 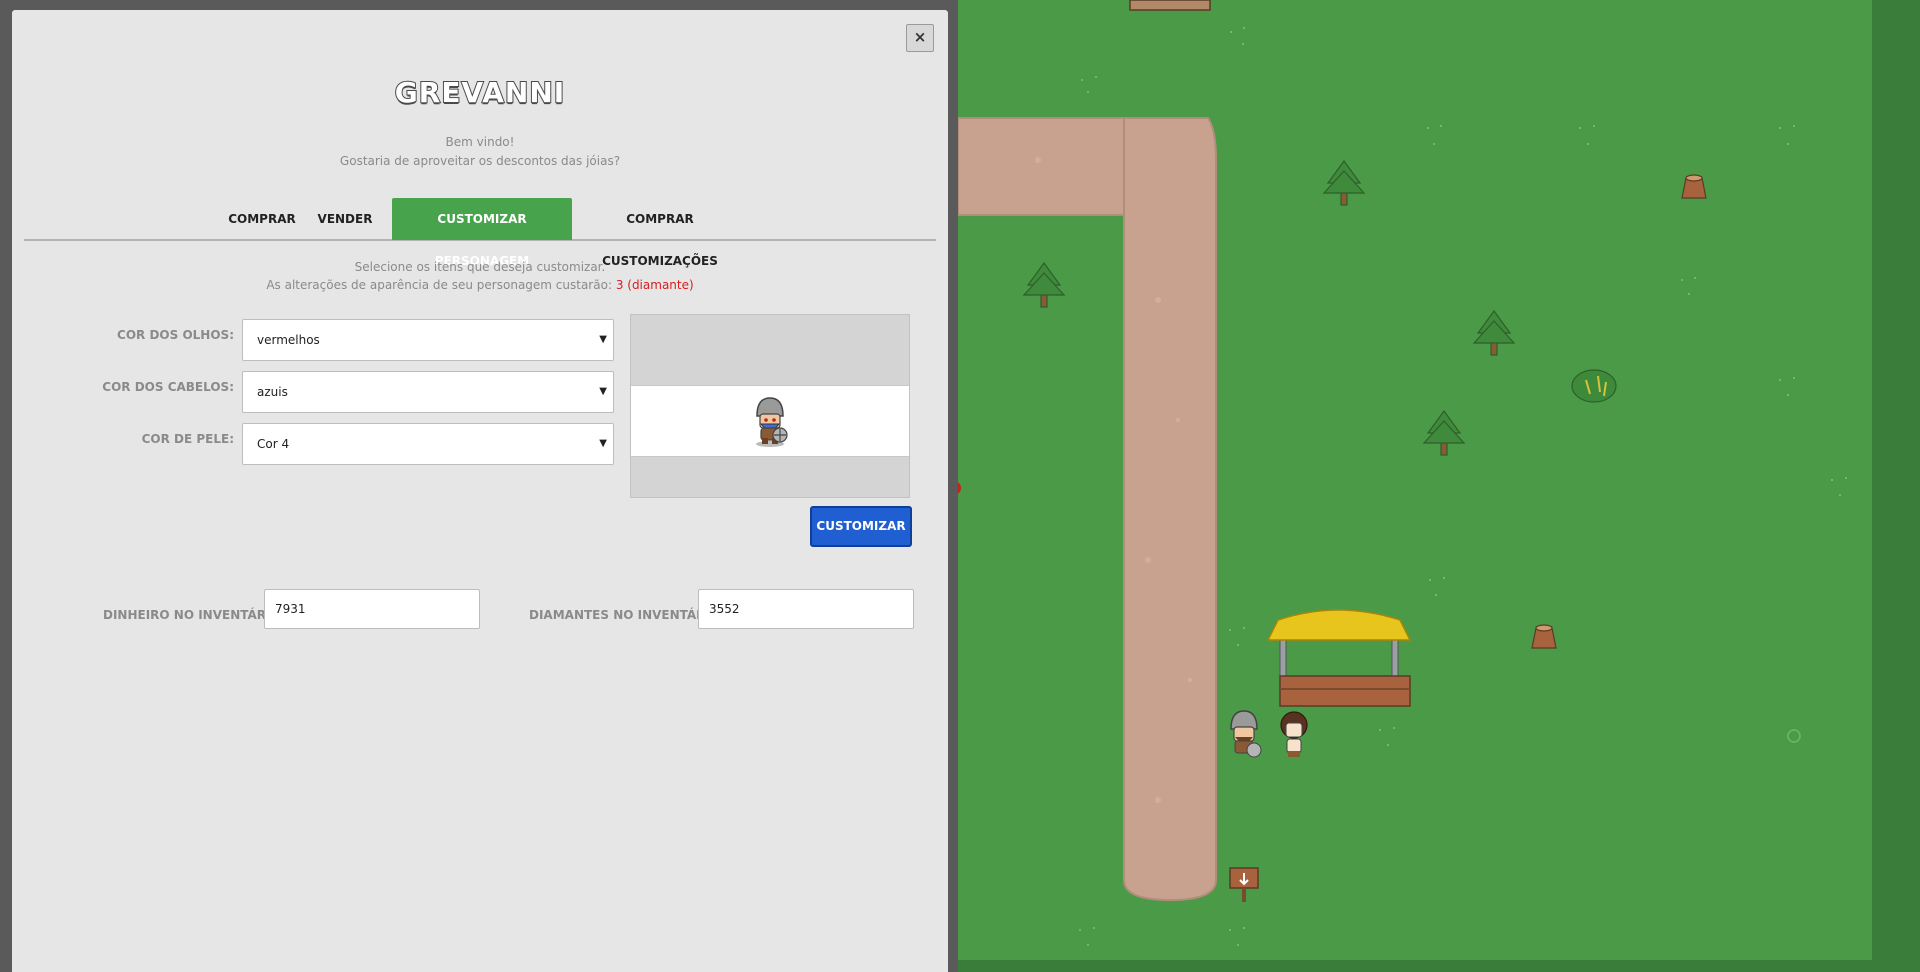 What do you see at coordinates (187, 439) in the screenshot?
I see `skin-color-label: COR DE PELE:` at bounding box center [187, 439].